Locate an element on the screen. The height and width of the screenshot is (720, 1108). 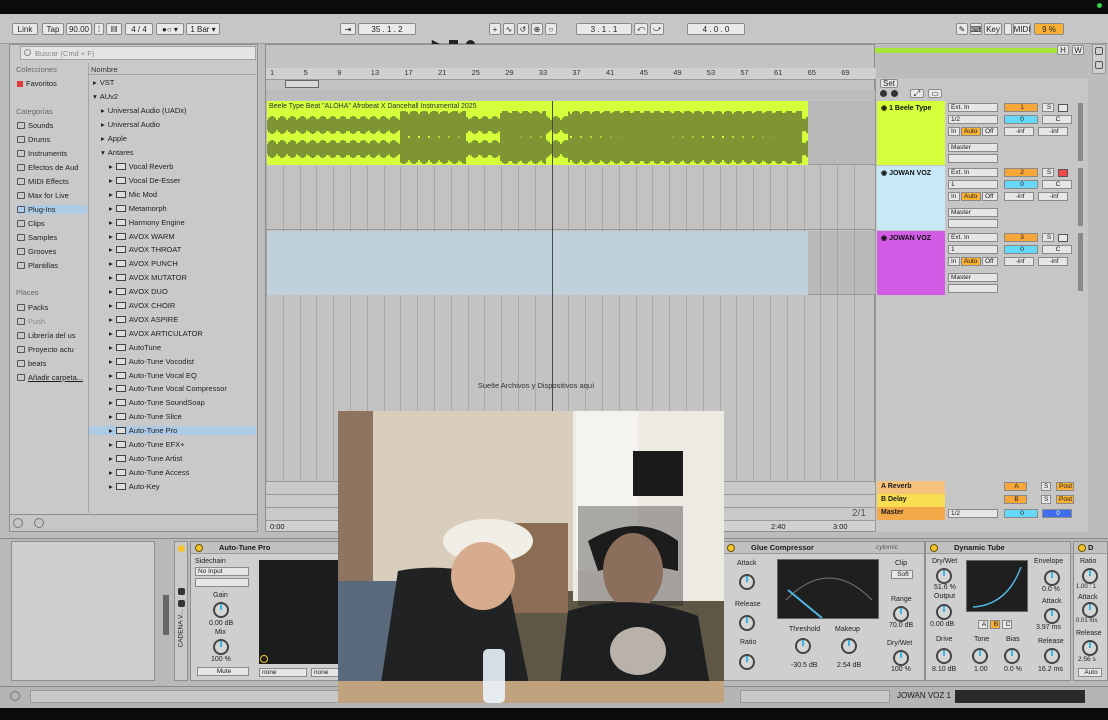
send-b-field: -inf is located at coordinates (1053, 196).